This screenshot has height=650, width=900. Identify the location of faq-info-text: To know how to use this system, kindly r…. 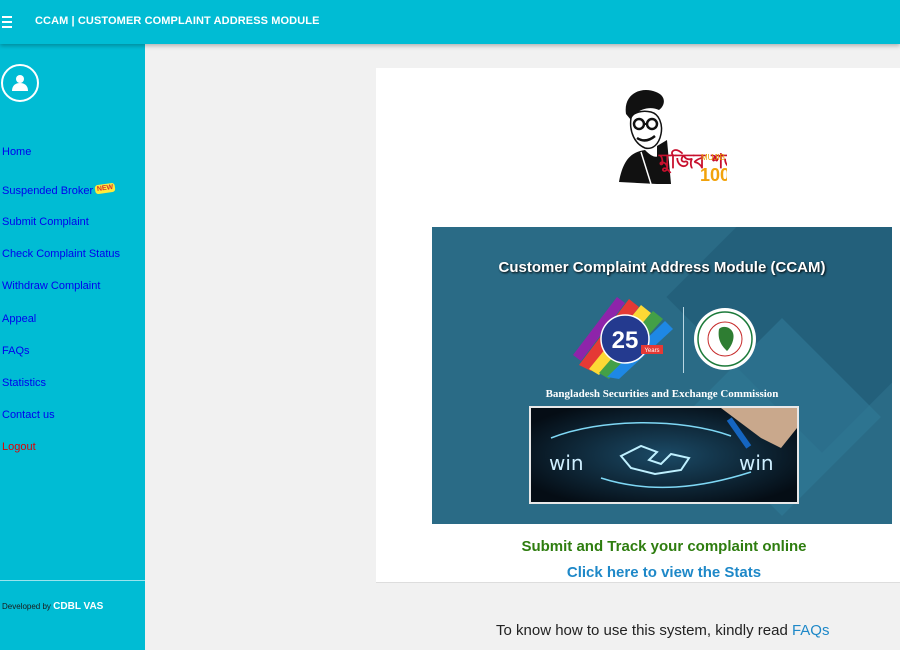
(642, 630).